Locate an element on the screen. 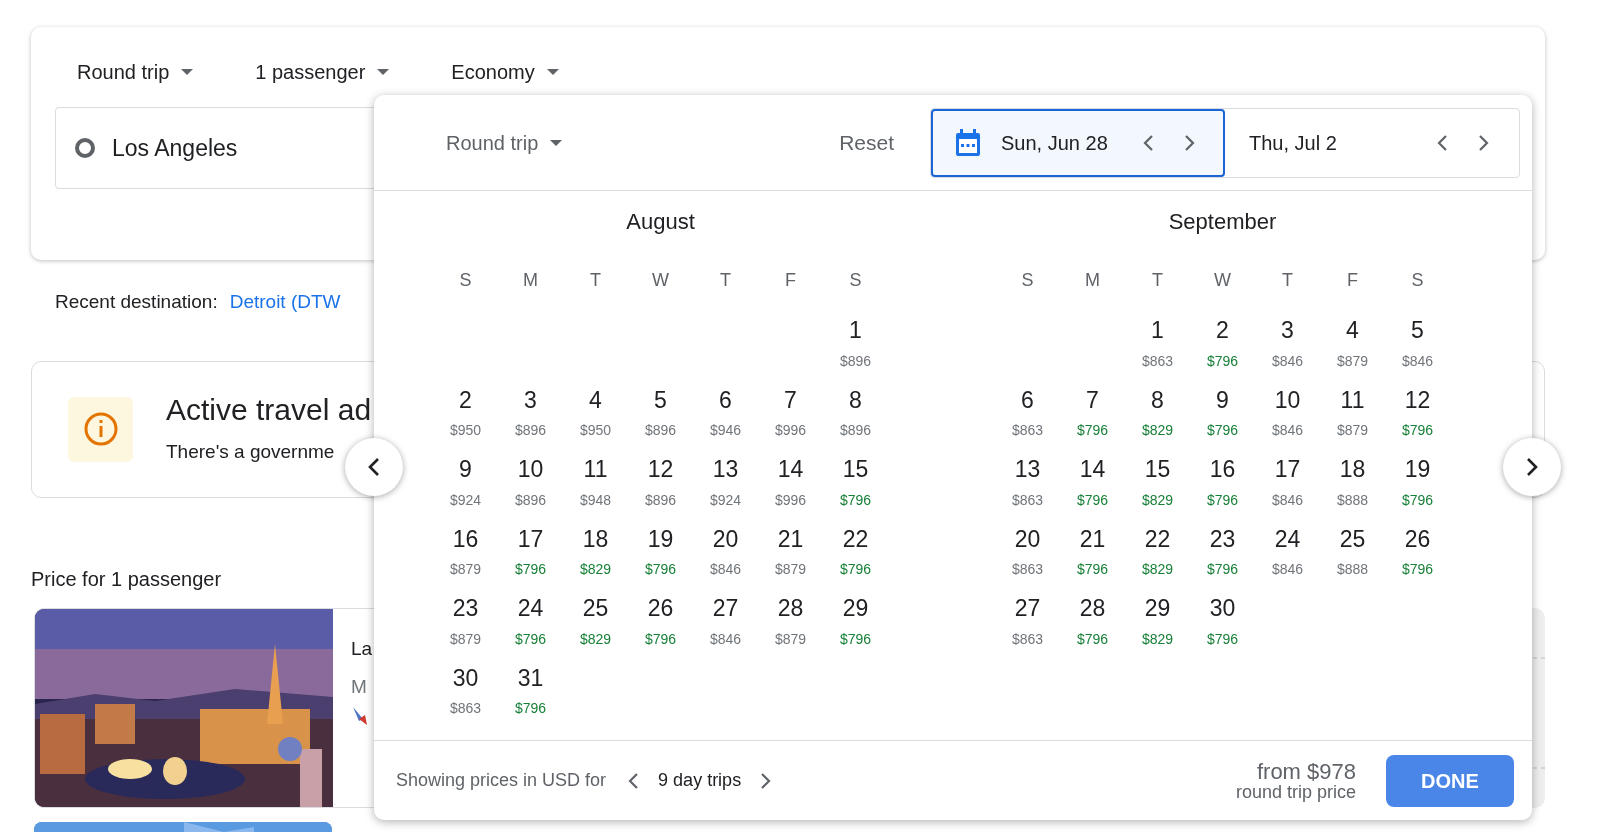 This screenshot has height=832, width=1600. recent-destination-label: Recent destination: is located at coordinates (136, 302).